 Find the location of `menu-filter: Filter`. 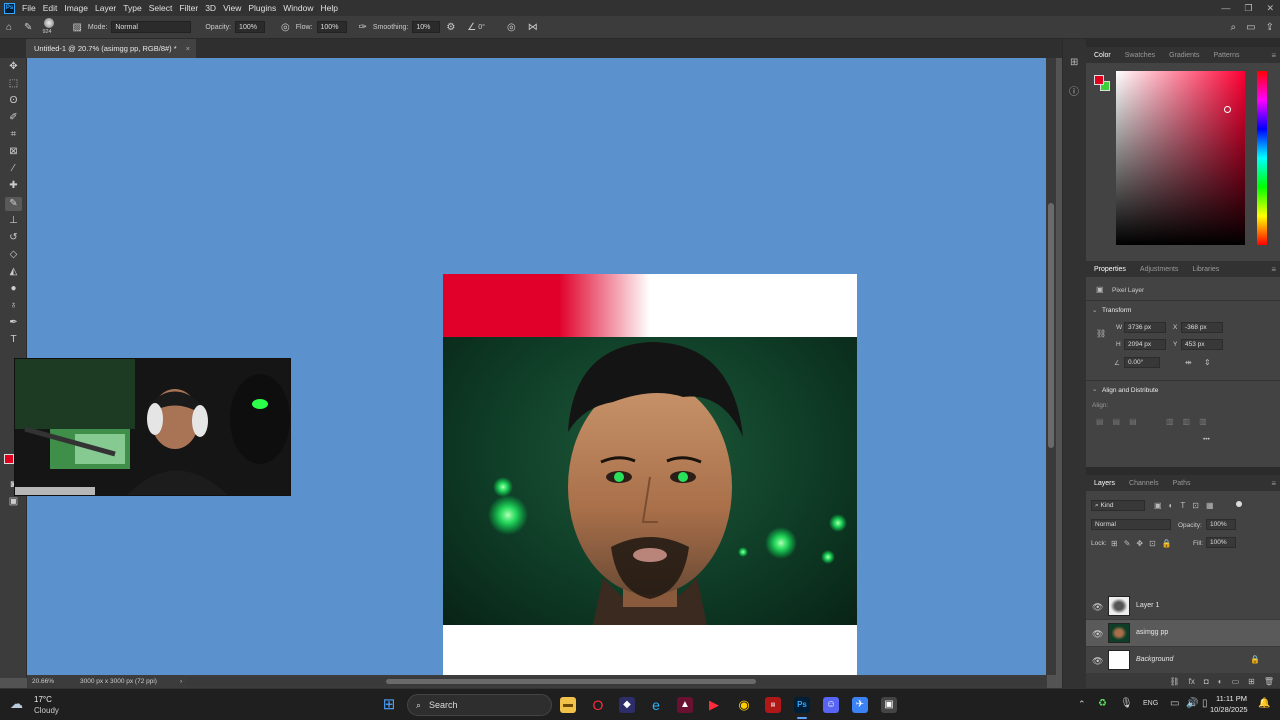

menu-filter: Filter is located at coordinates (188, 8).